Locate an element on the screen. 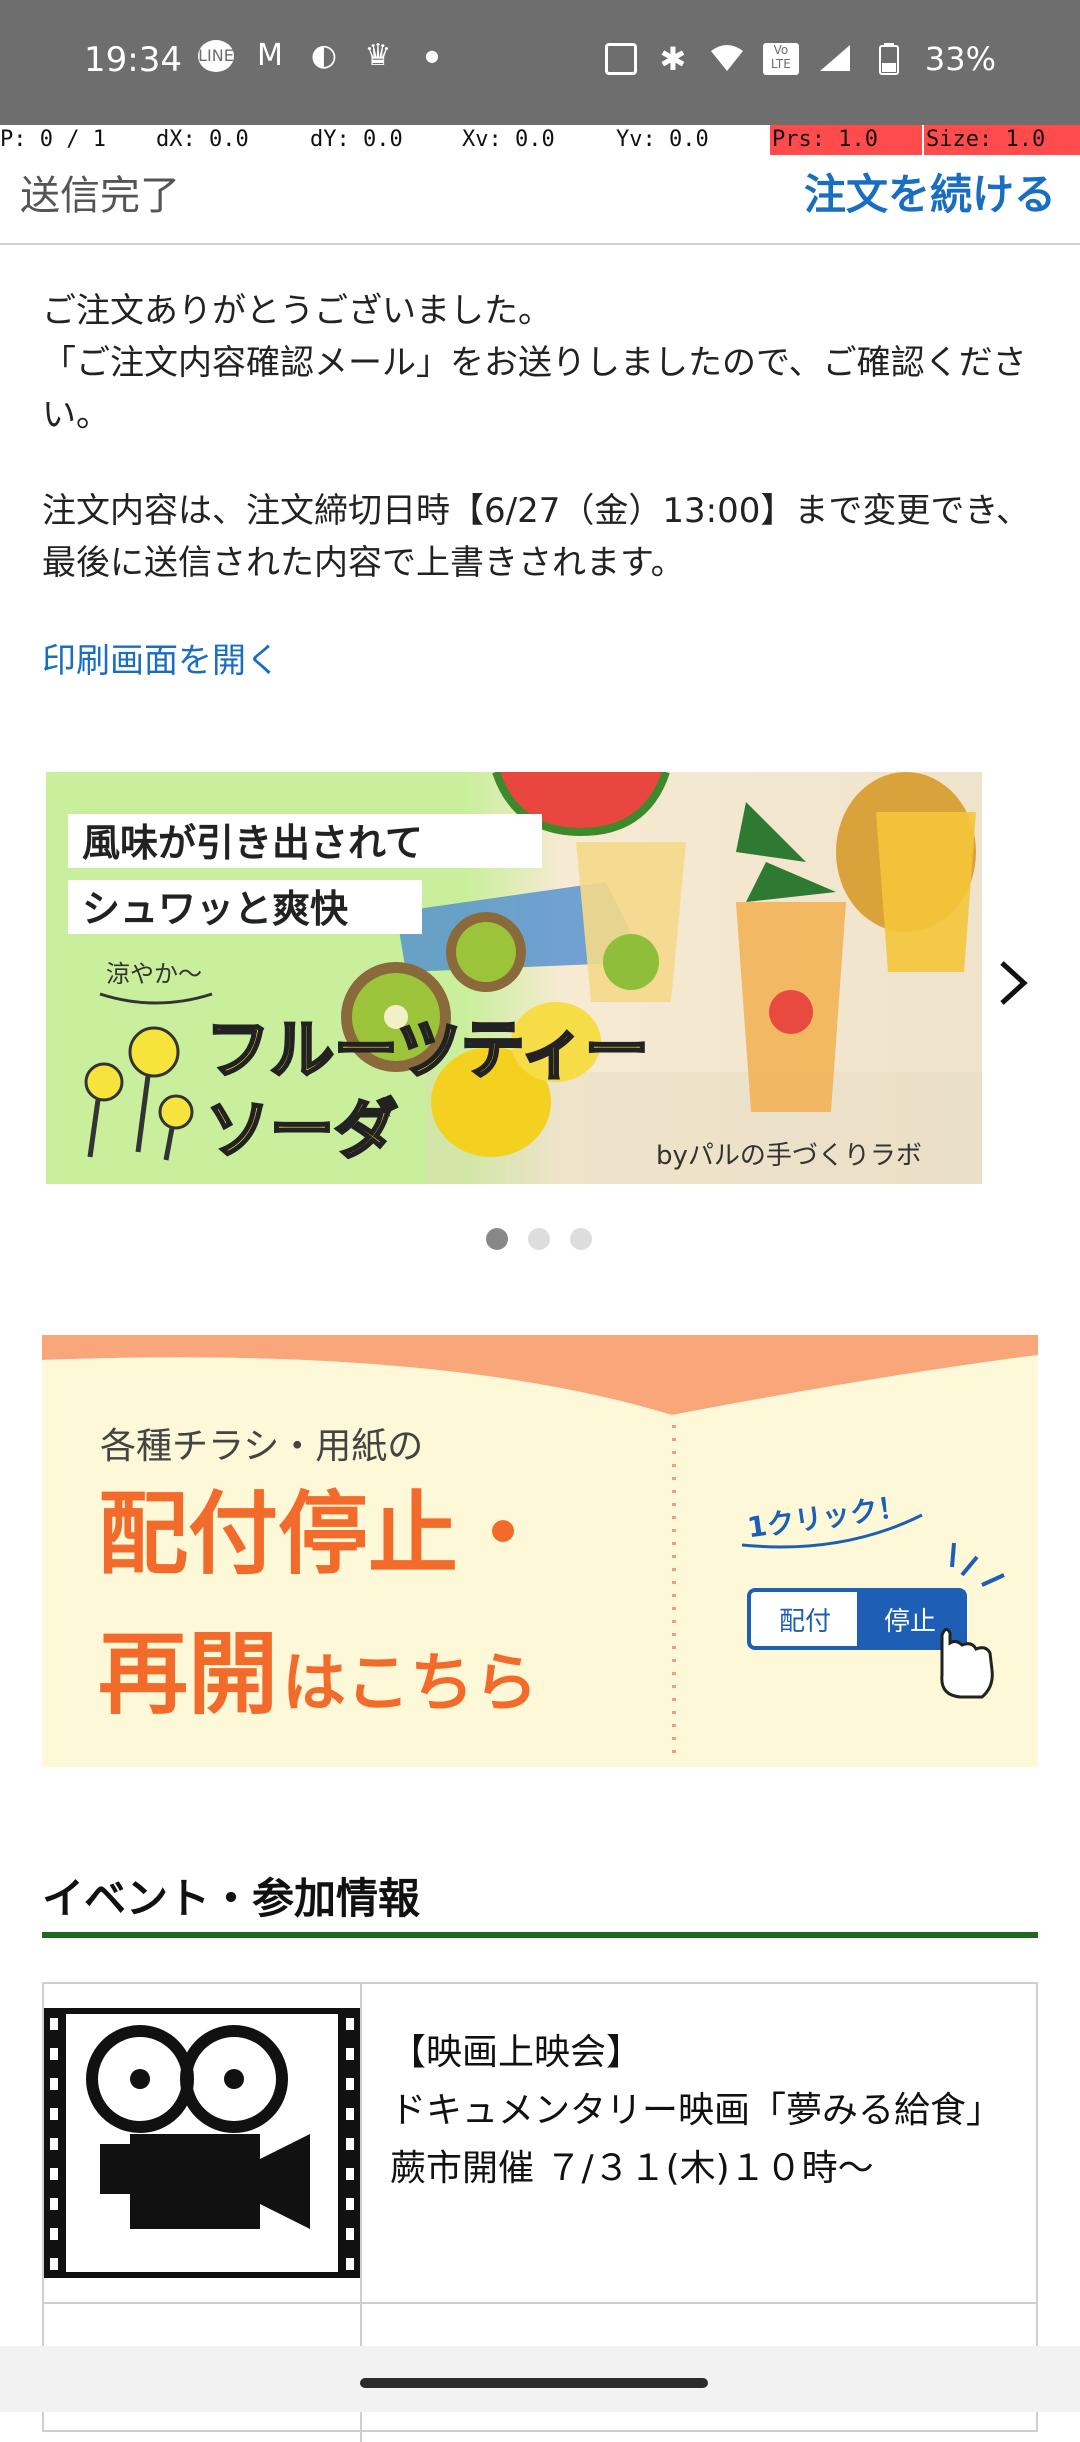 The height and width of the screenshot is (2442, 1080). carousel-next-chevron-icon is located at coordinates (1013, 989).